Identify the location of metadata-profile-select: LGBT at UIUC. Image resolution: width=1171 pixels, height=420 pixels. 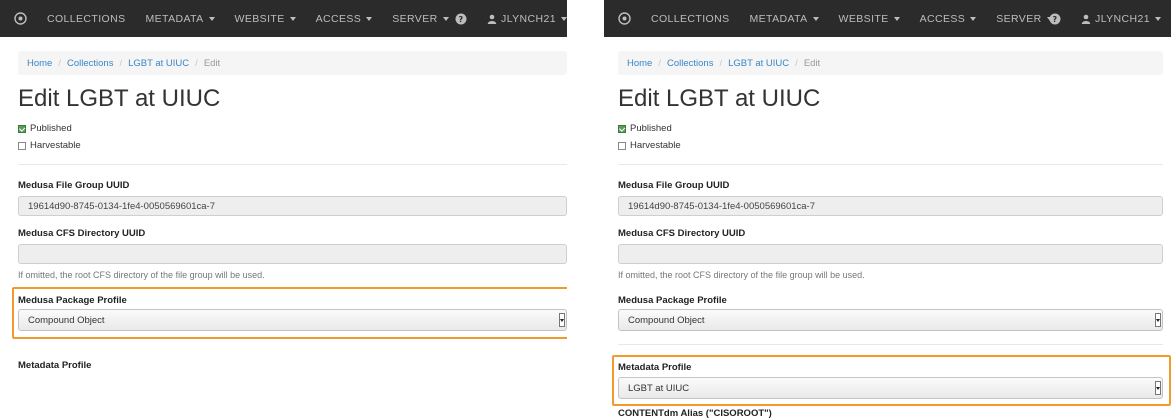
(890, 388).